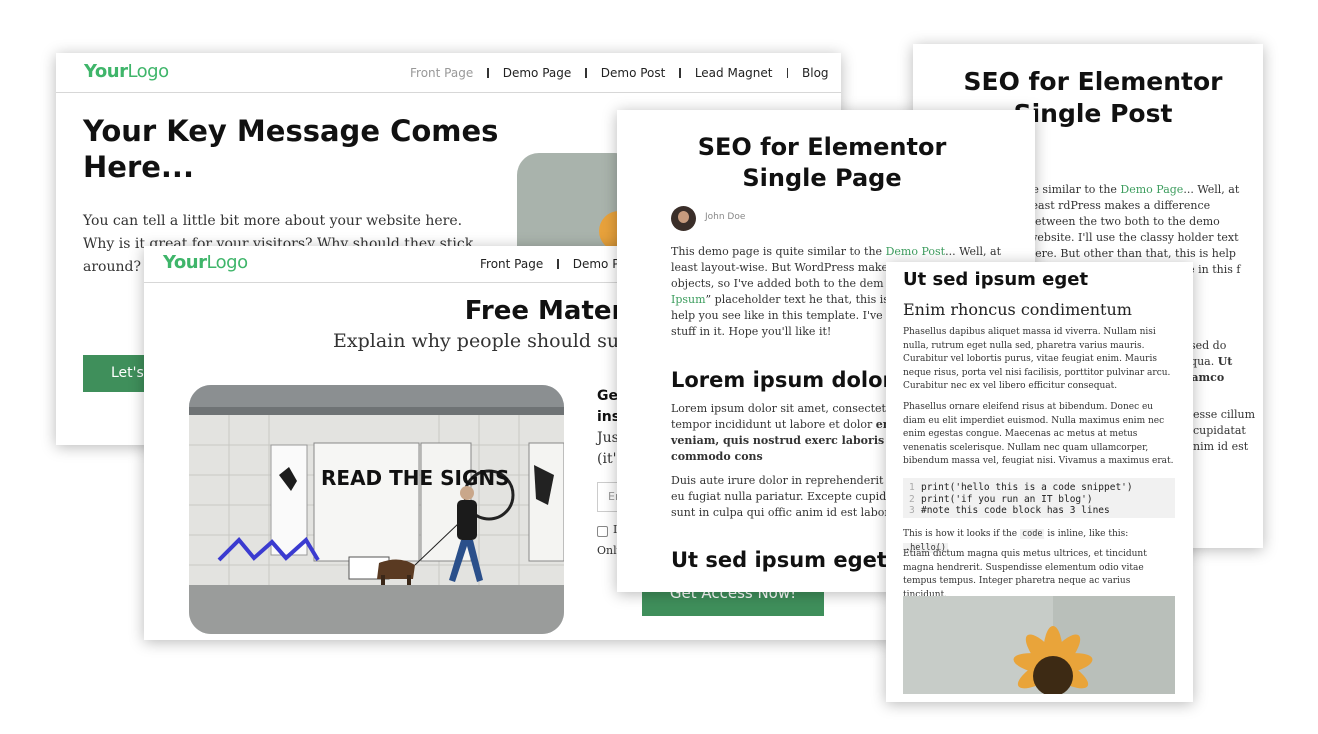  I want to click on consent-checkbox, so click(602, 531).